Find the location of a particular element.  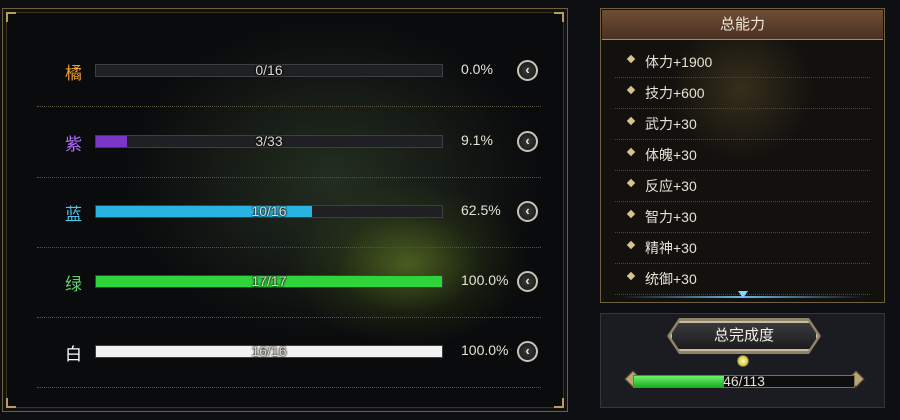

panel-title: 总能力 is located at coordinates (742, 25).